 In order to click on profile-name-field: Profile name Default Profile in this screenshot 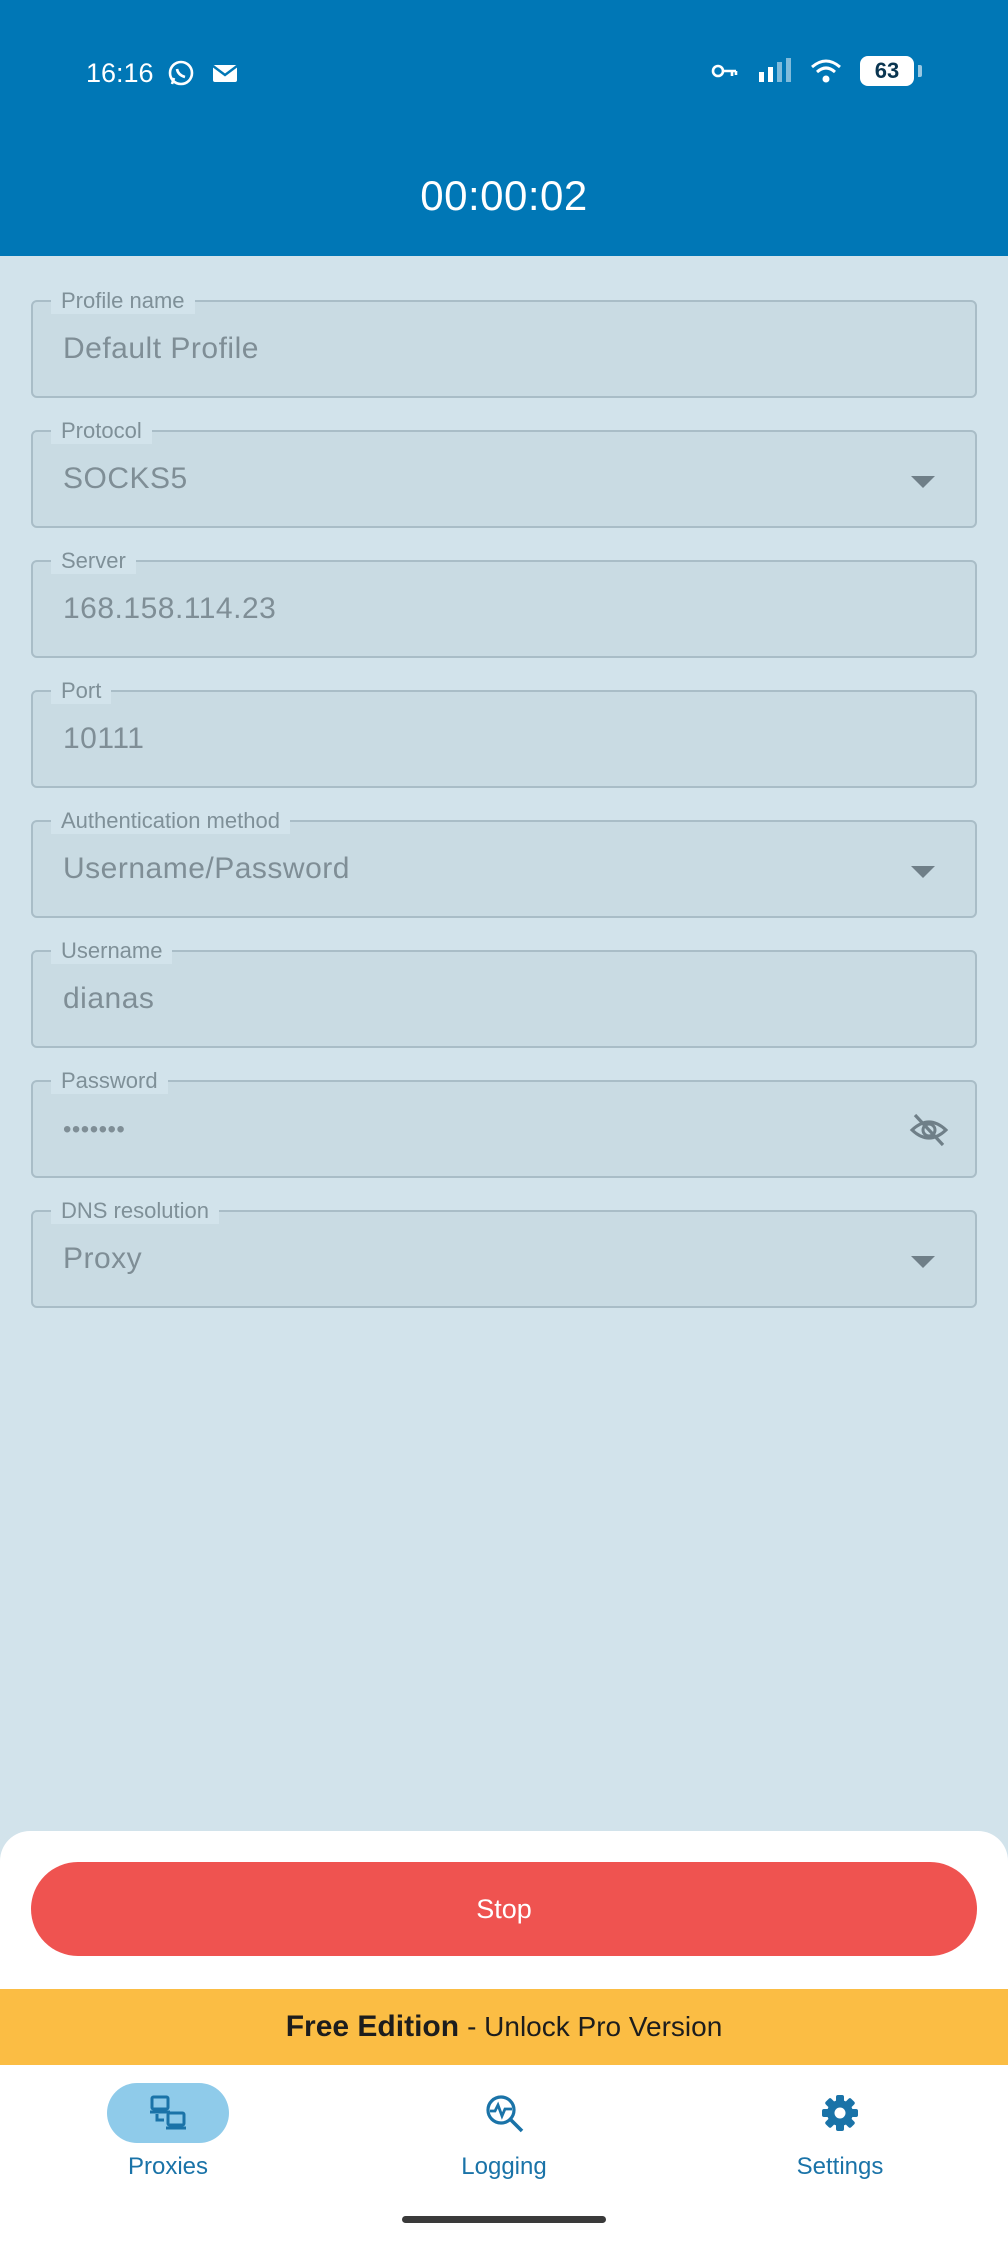, I will do `click(504, 343)`.